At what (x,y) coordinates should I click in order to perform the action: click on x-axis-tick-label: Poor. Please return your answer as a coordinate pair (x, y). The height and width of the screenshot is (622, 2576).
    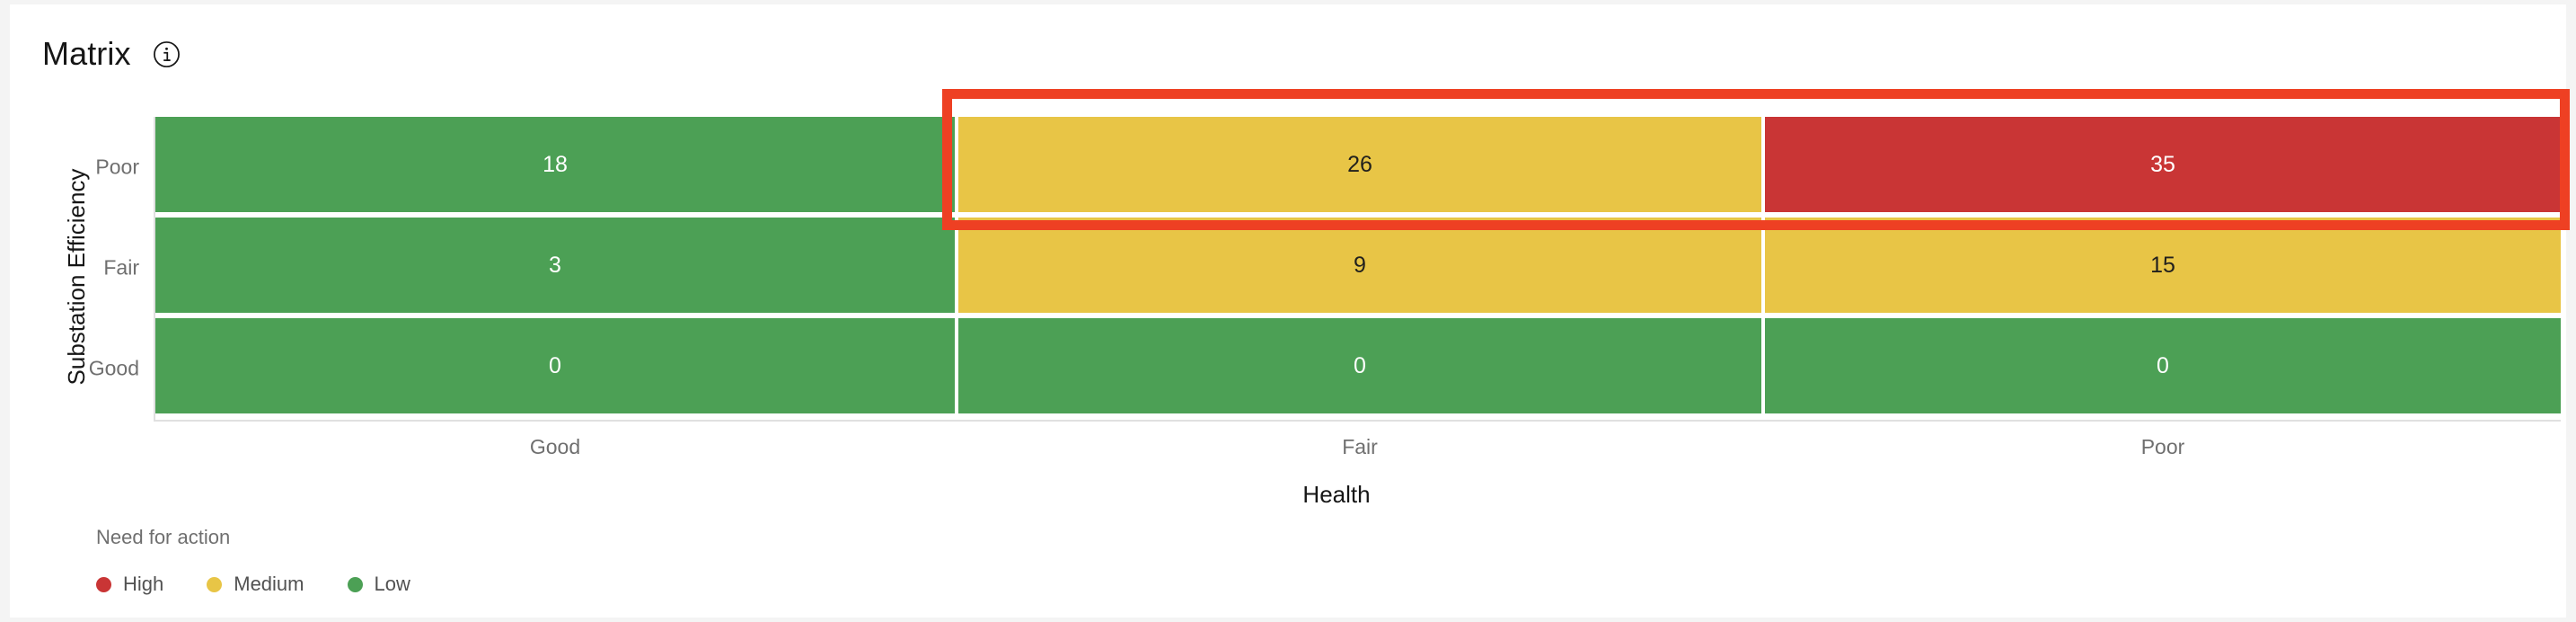
    Looking at the image, I should click on (2162, 446).